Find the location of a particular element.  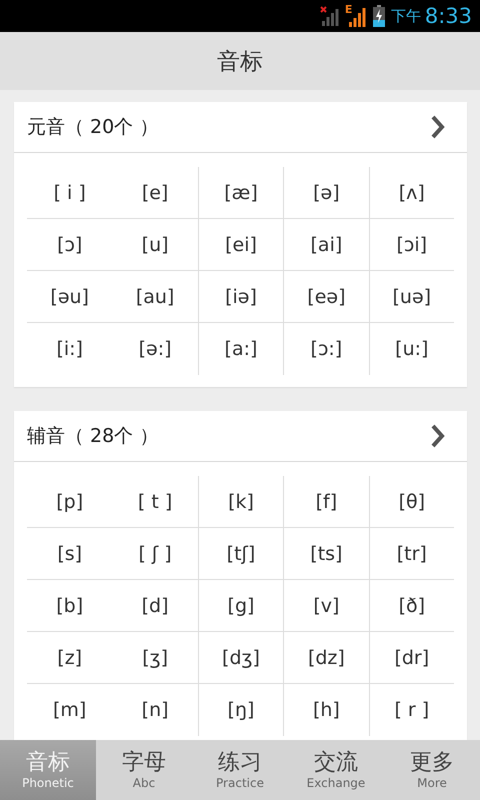

ipa-grid-item: [ei] is located at coordinates (241, 245).